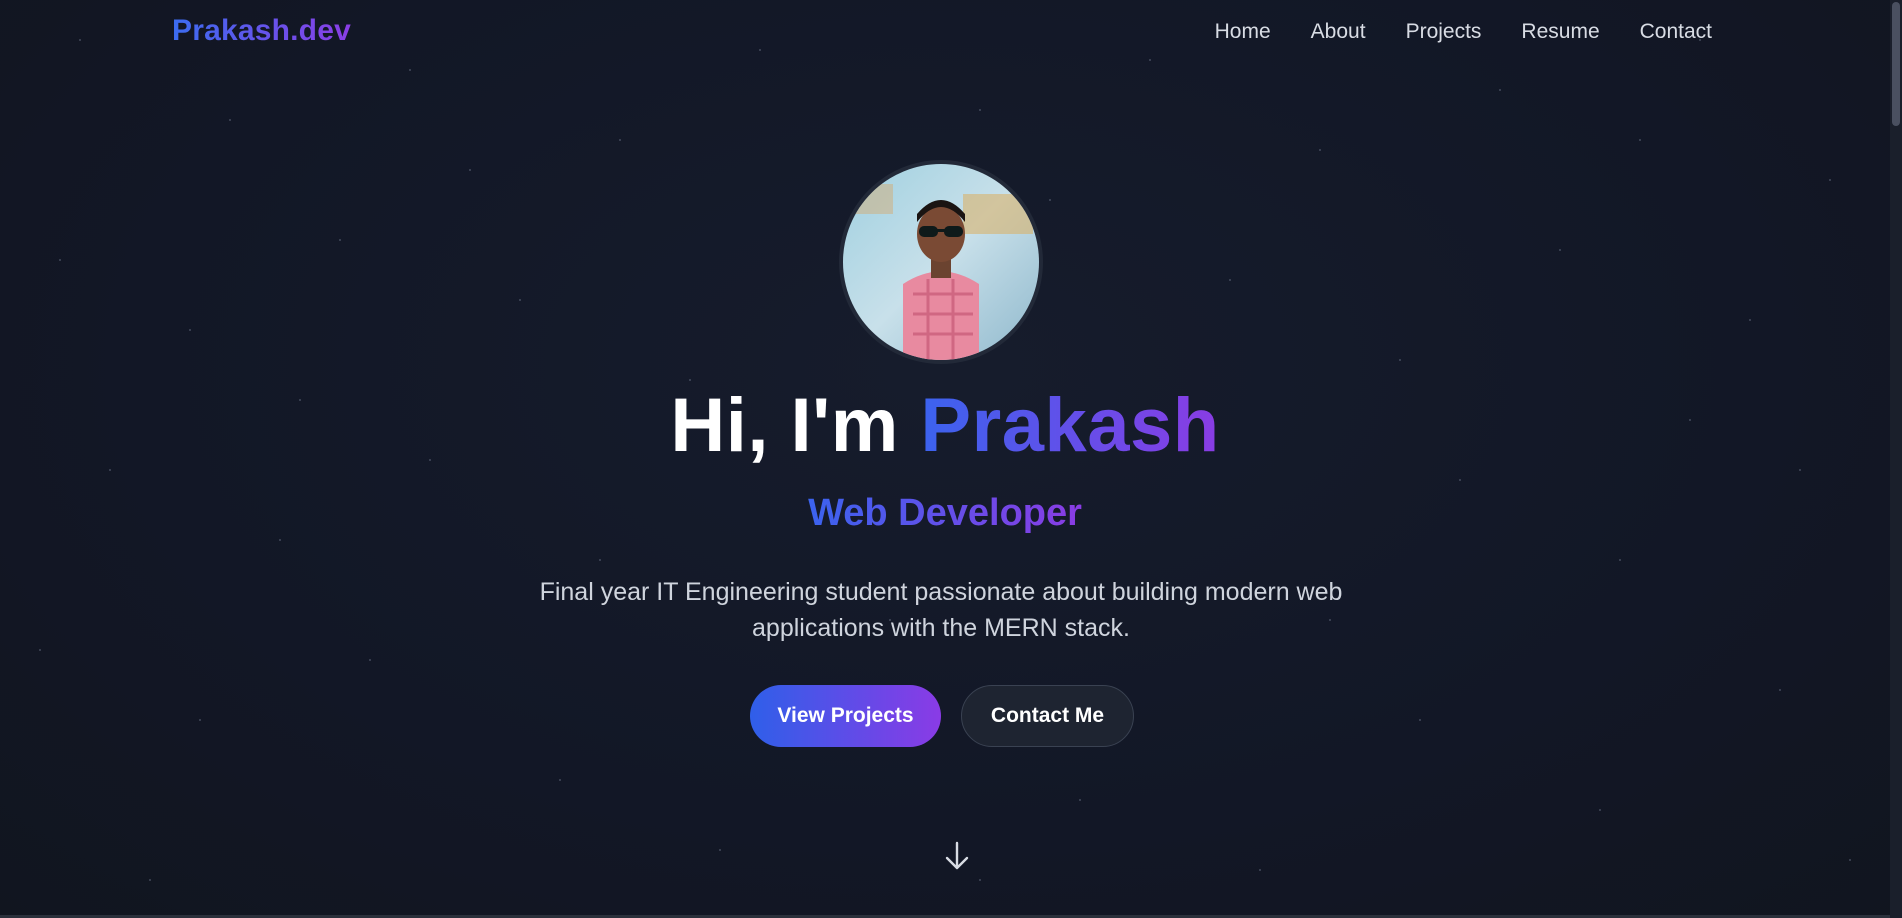 Image resolution: width=1902 pixels, height=918 pixels. I want to click on scrollbar-thumb, so click(1896, 64).